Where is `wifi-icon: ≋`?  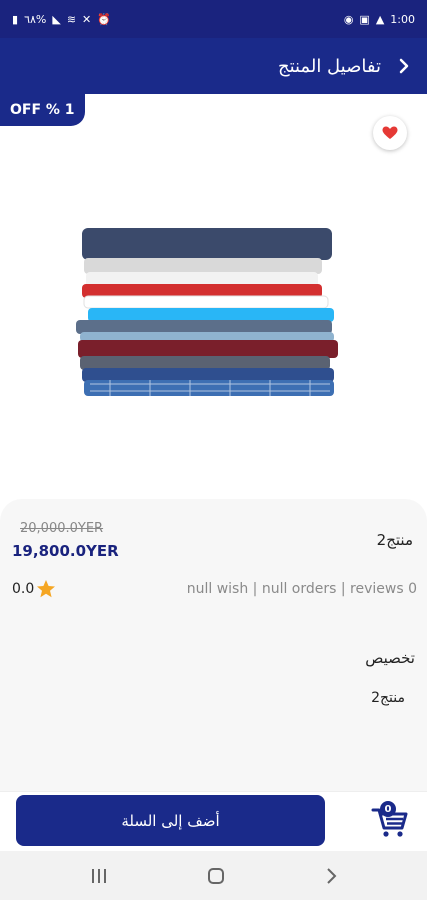
wifi-icon: ≋ is located at coordinates (71, 19).